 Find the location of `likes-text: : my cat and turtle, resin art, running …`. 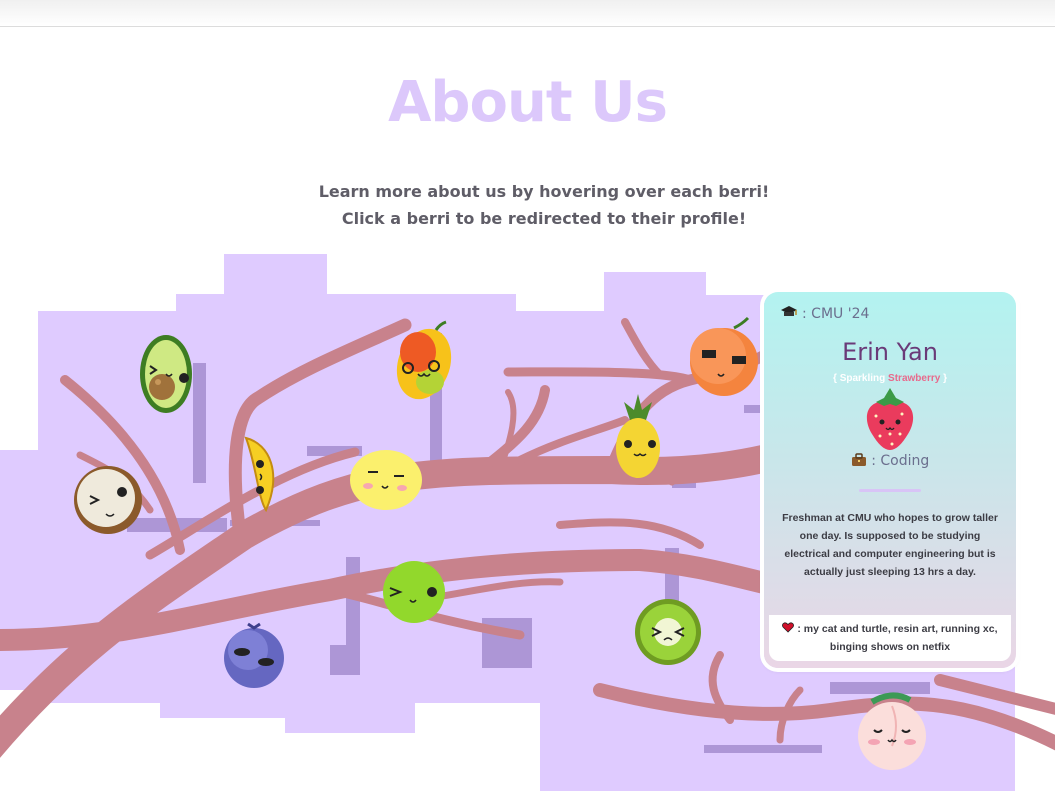

likes-text: : my cat and turtle, resin art, running … is located at coordinates (897, 638).